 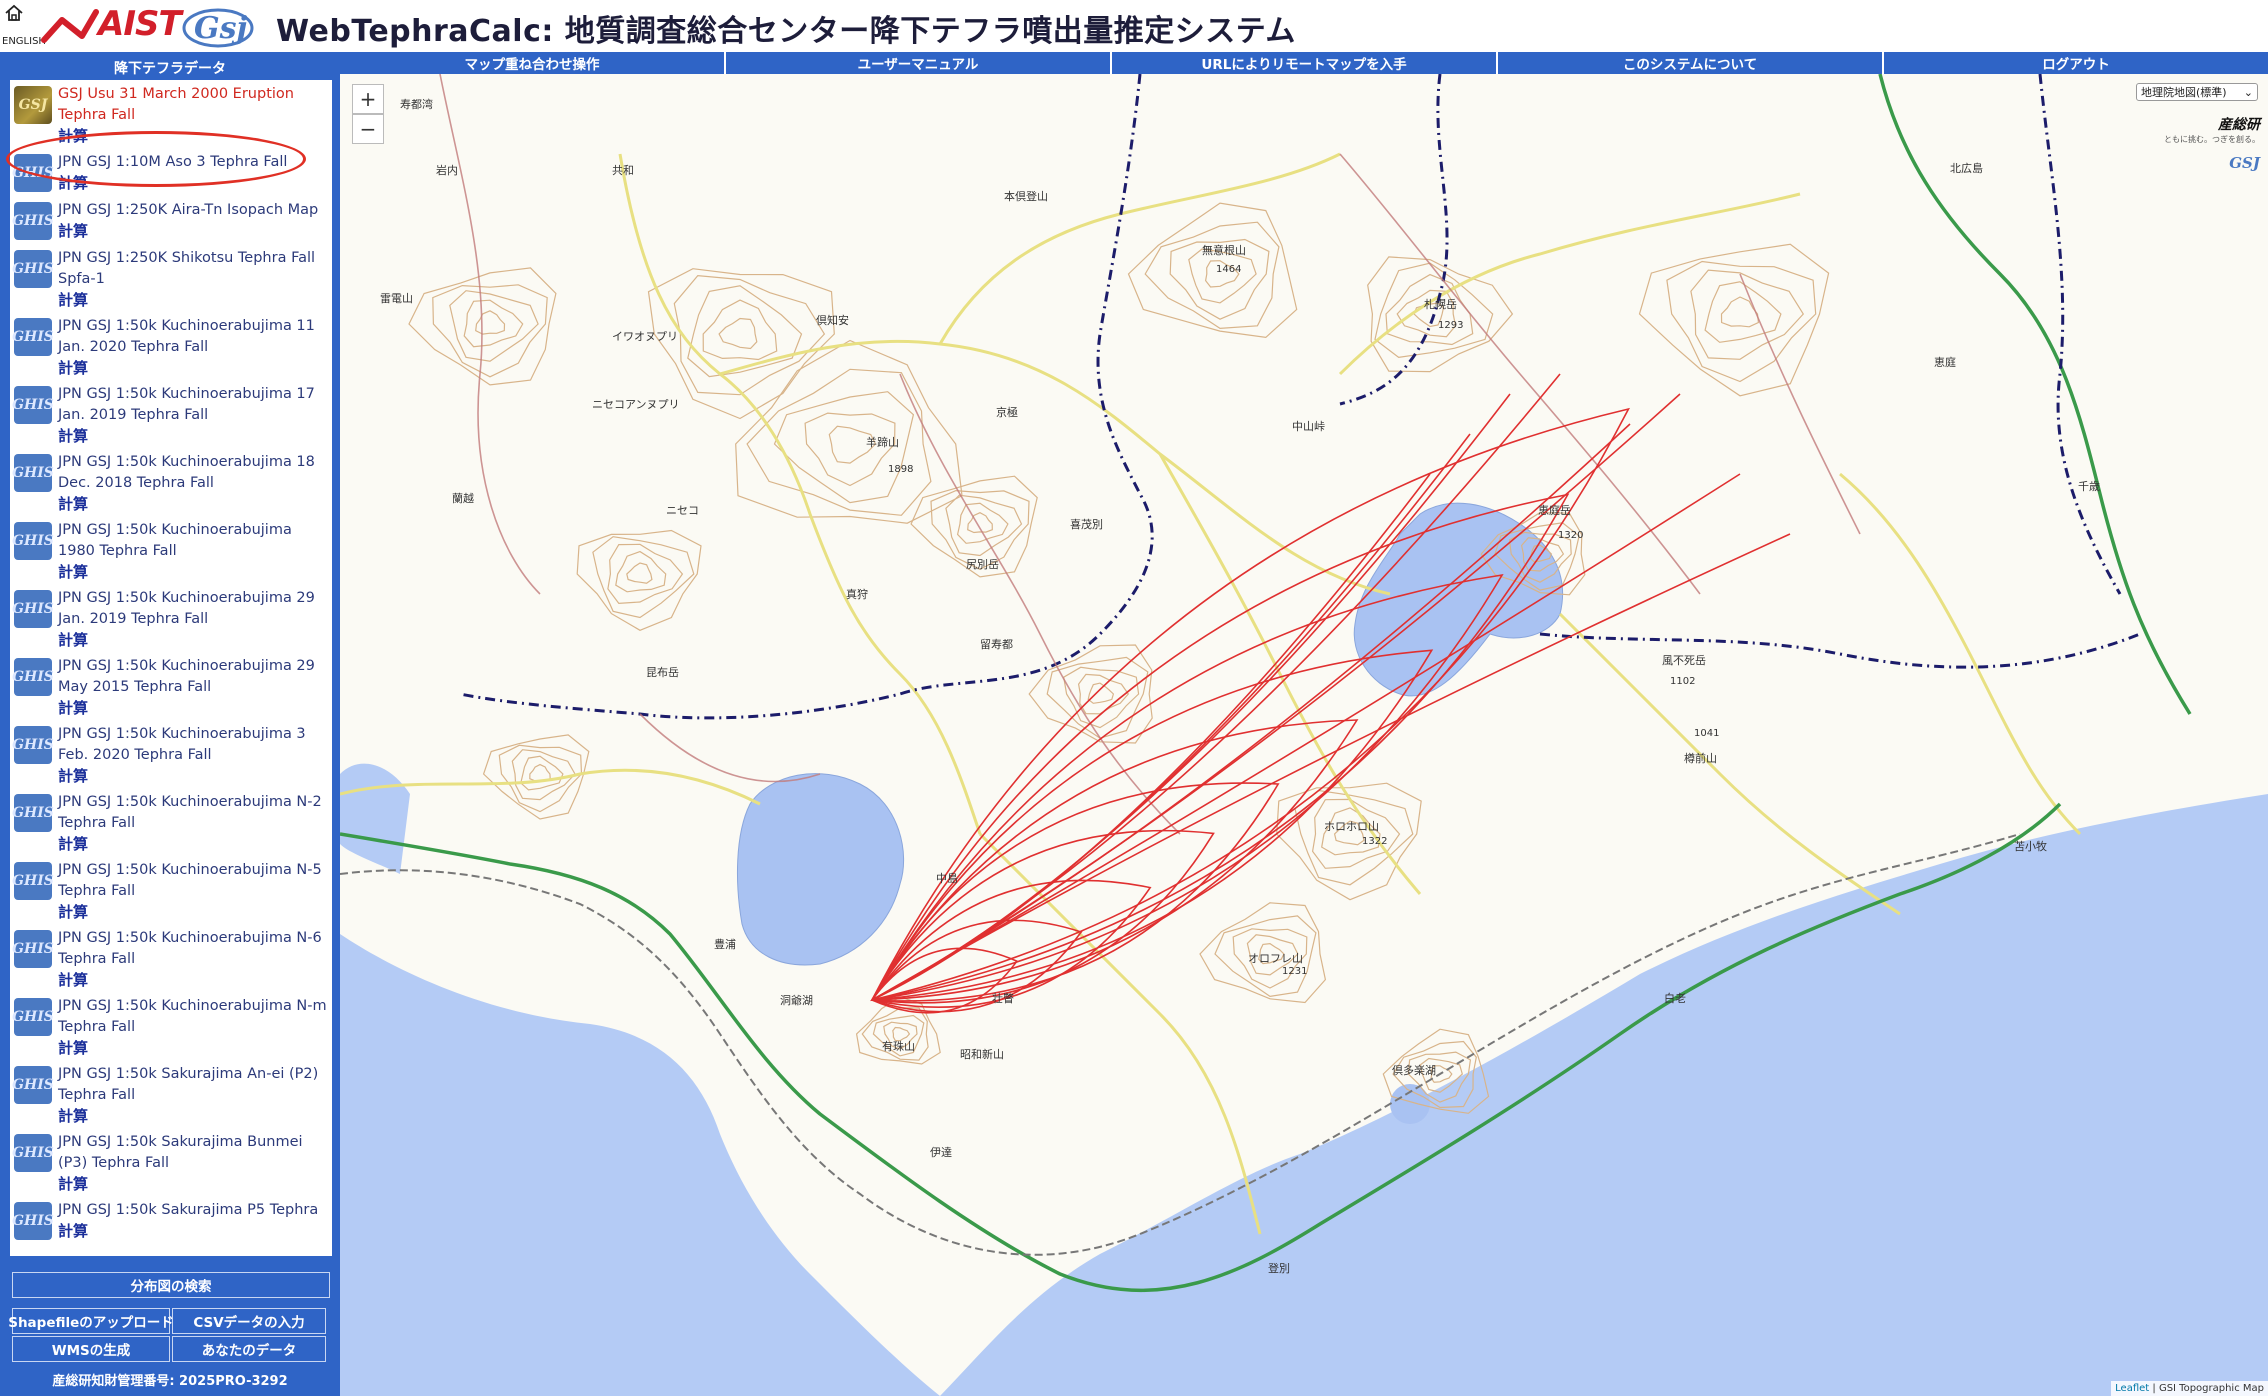 What do you see at coordinates (982, 564) in the screenshot?
I see `map-label-shiribetsu: 尻別岳` at bounding box center [982, 564].